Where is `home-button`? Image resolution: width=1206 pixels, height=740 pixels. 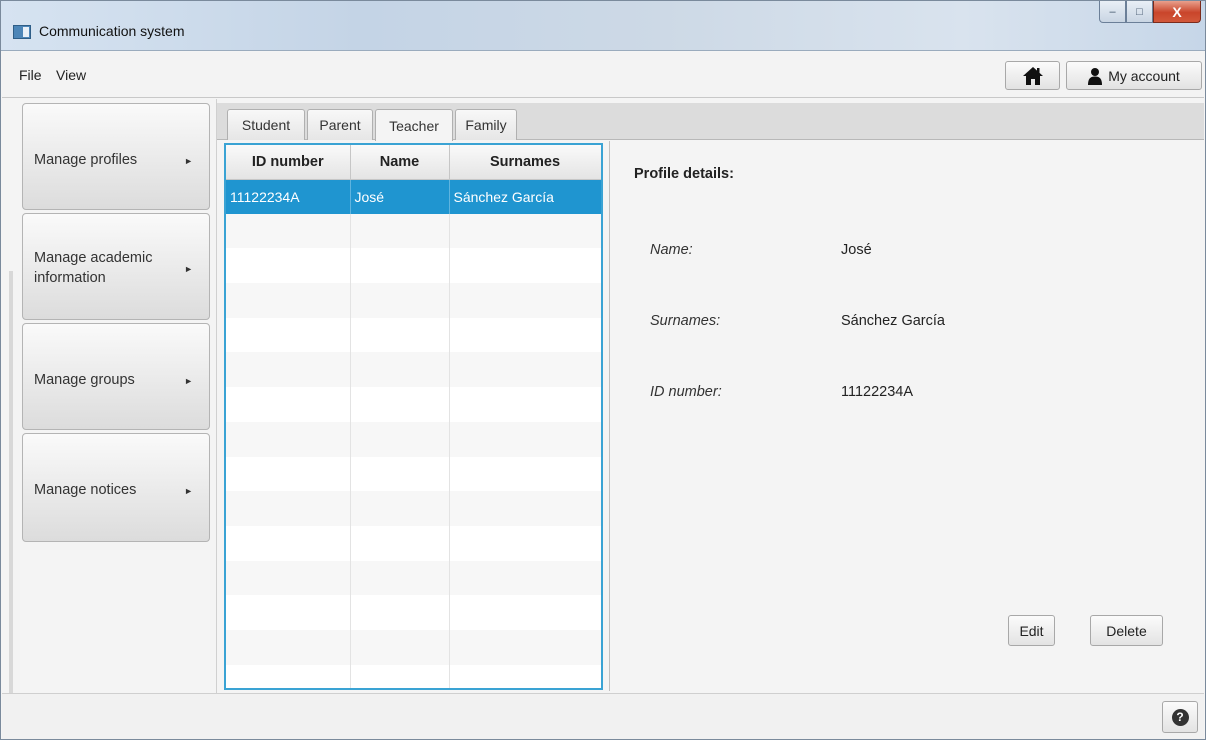
home-button is located at coordinates (1032, 75).